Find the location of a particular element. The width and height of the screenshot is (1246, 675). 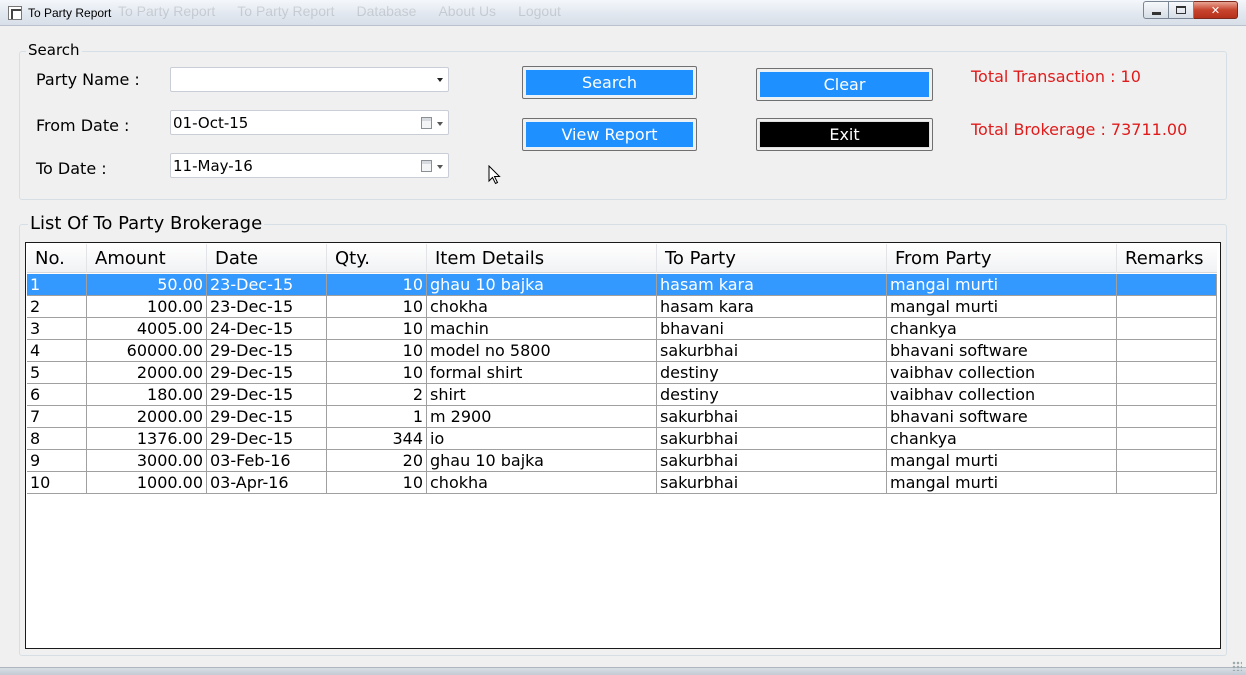

maximize-button is located at coordinates (1181, 10).